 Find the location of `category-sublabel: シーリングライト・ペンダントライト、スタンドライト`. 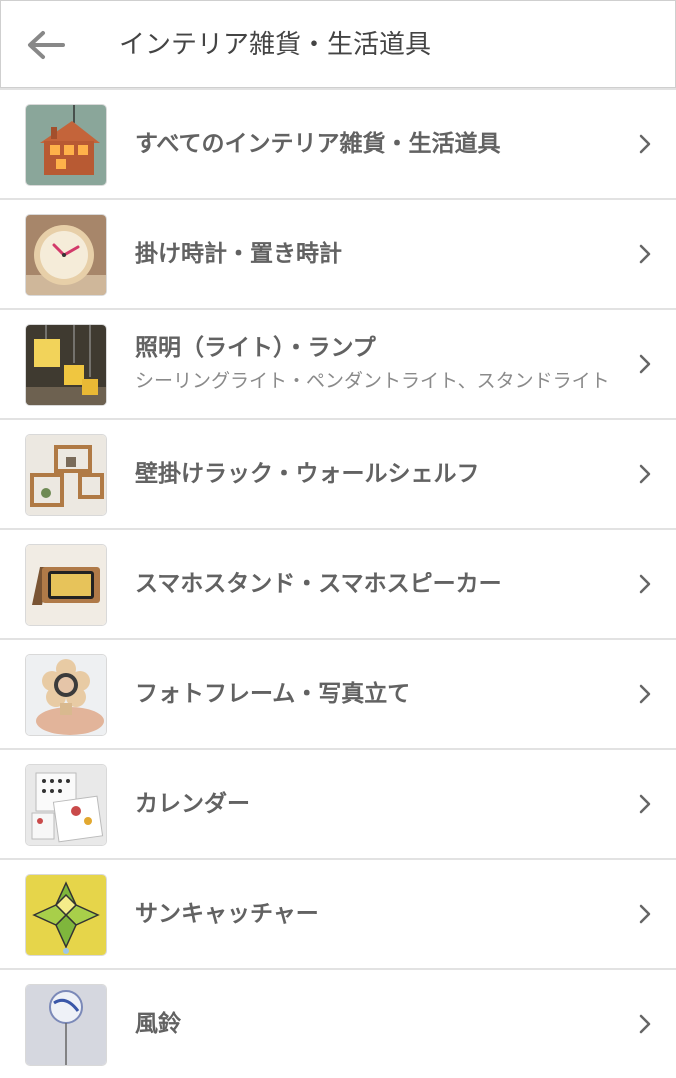

category-sublabel: シーリングライト・ペンダントライト、スタンドライト is located at coordinates (372, 381).